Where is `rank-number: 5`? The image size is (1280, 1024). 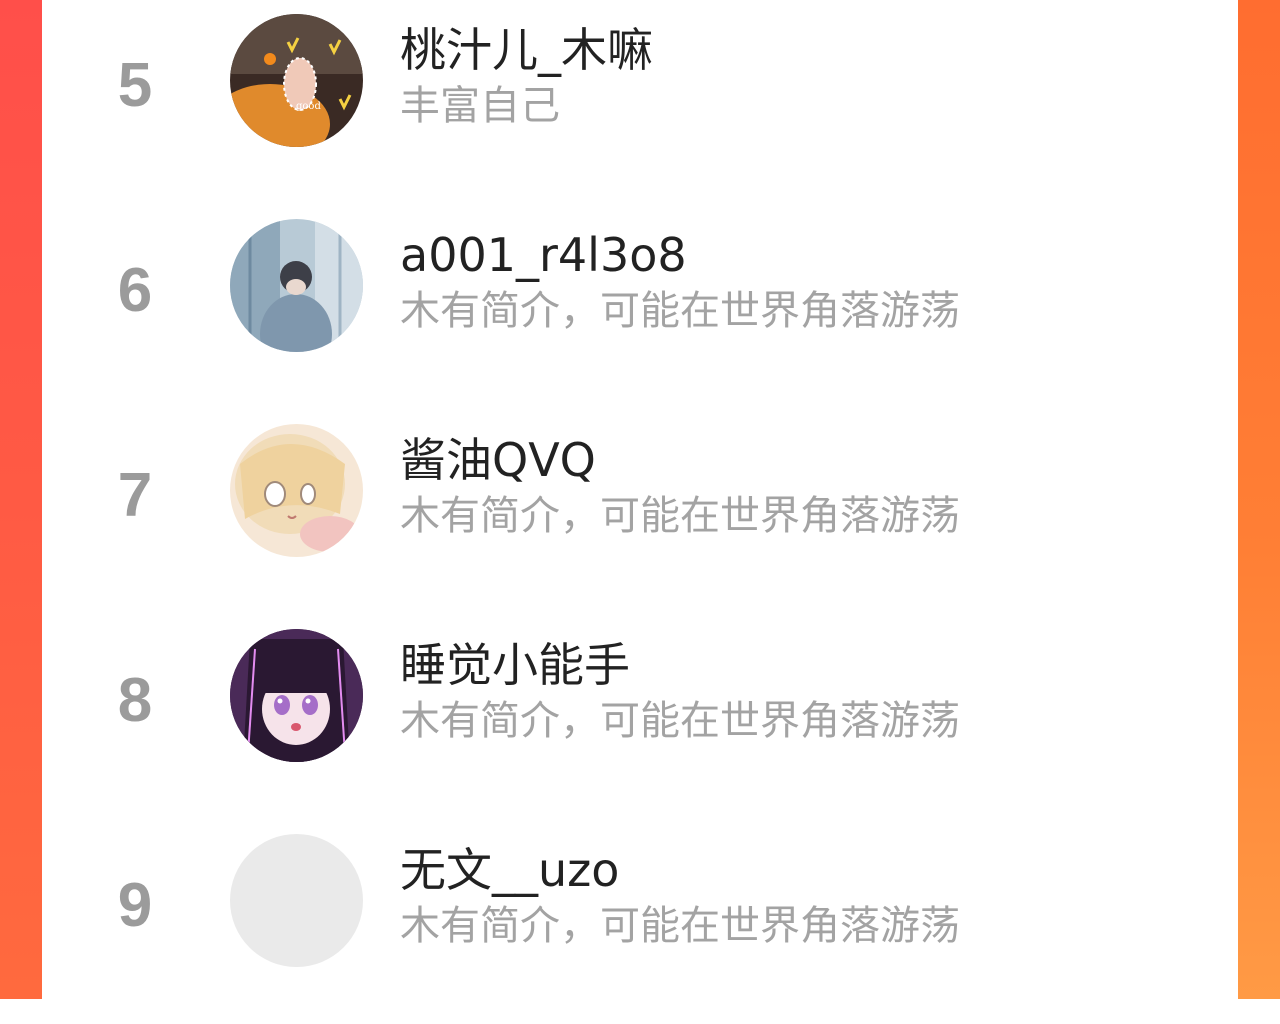 rank-number: 5 is located at coordinates (135, 85).